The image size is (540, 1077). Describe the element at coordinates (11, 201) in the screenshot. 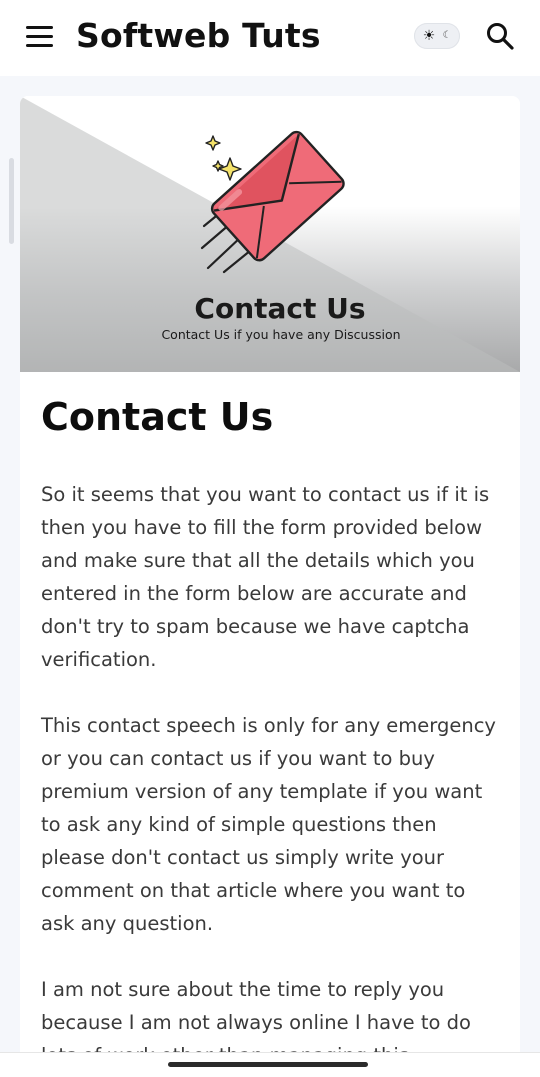

I see `scroll-indicator` at that location.